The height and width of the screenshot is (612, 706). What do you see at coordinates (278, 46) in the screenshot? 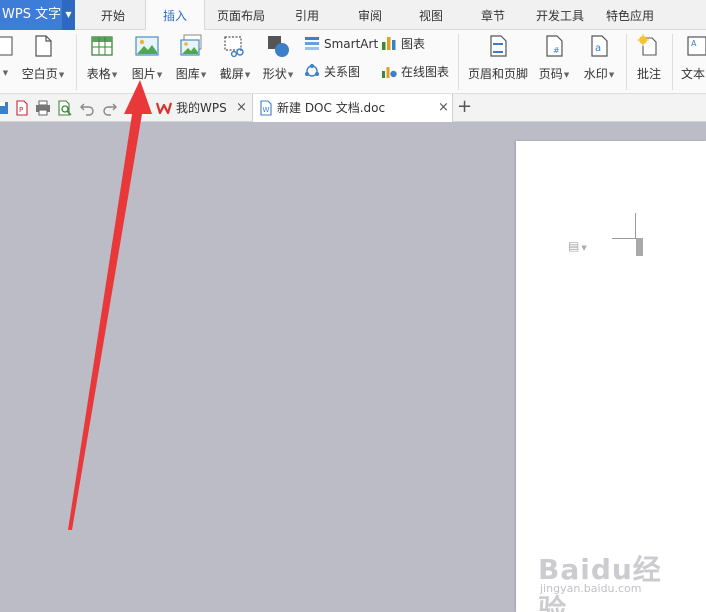
I see `shapes-icon` at bounding box center [278, 46].